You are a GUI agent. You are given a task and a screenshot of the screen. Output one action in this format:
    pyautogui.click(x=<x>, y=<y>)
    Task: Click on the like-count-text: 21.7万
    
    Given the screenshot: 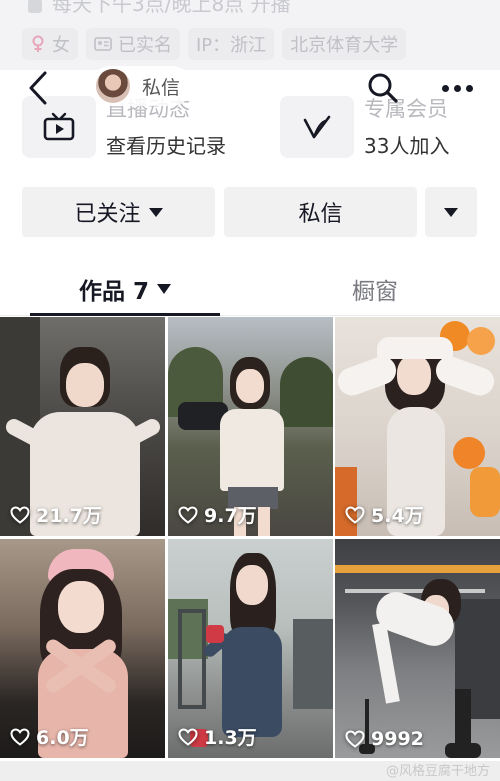 What is the action you would take?
    pyautogui.click(x=69, y=516)
    